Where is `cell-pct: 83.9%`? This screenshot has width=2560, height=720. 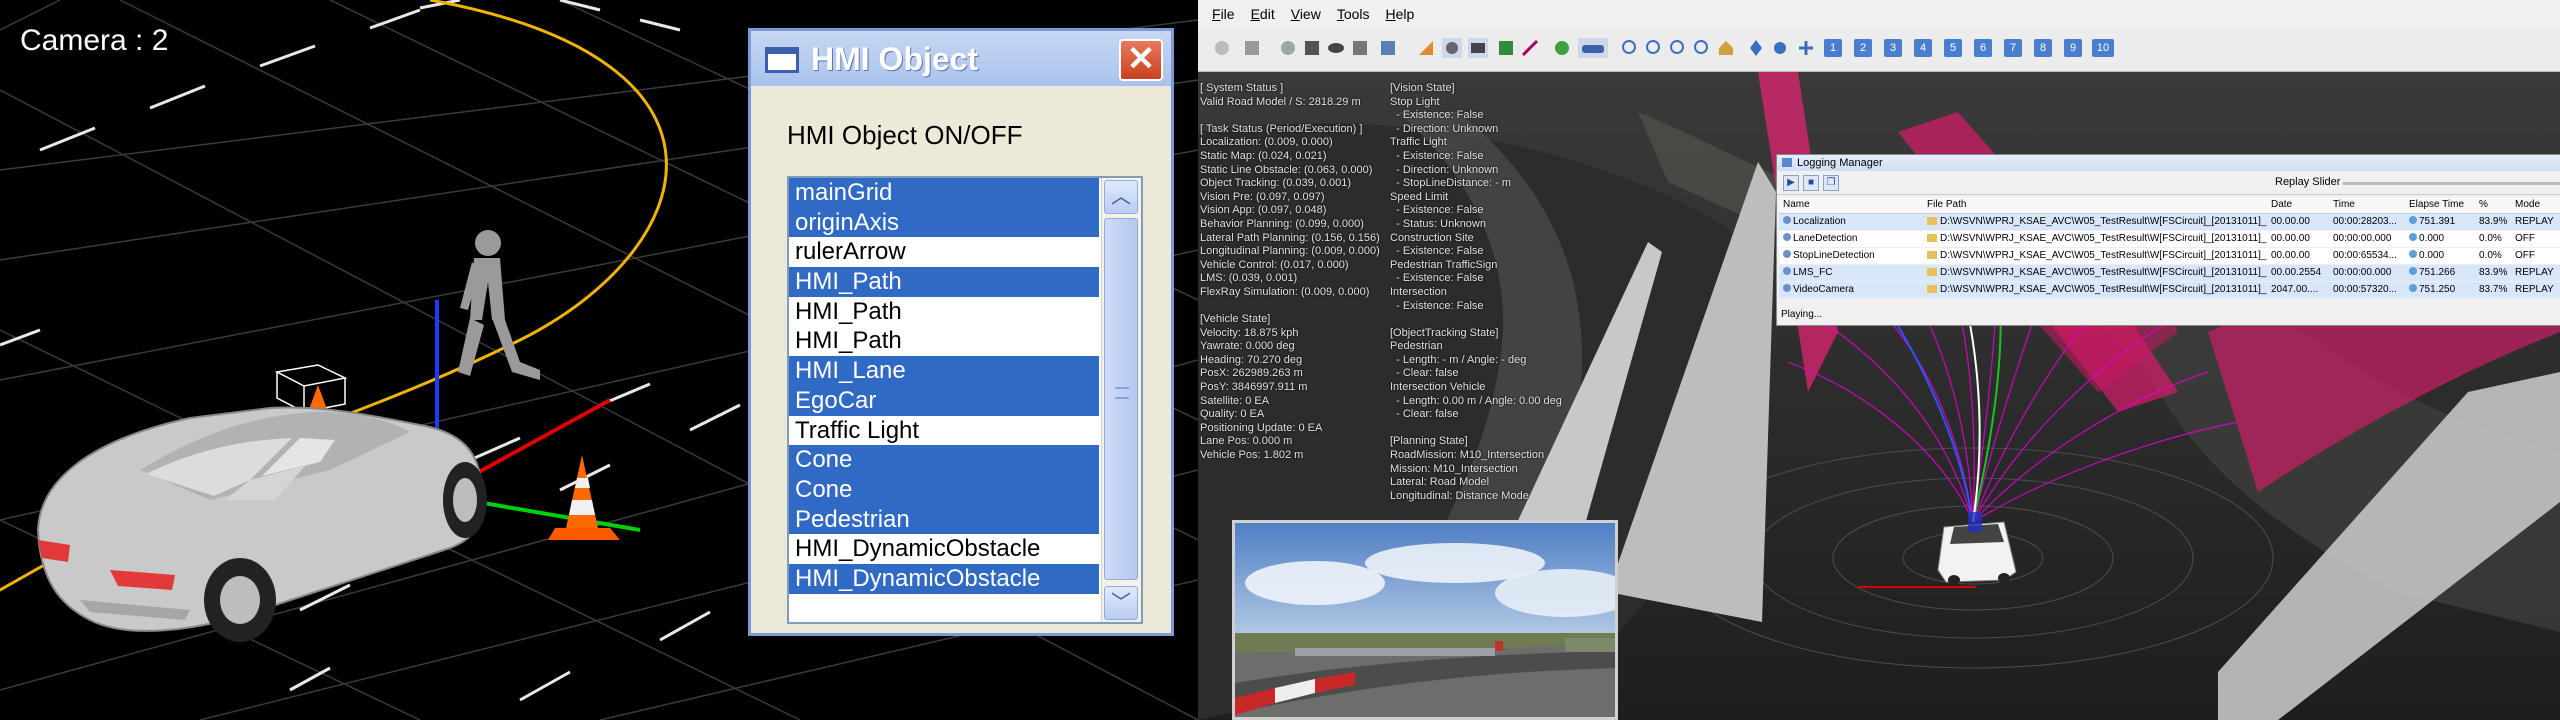 cell-pct: 83.9% is located at coordinates (2493, 273).